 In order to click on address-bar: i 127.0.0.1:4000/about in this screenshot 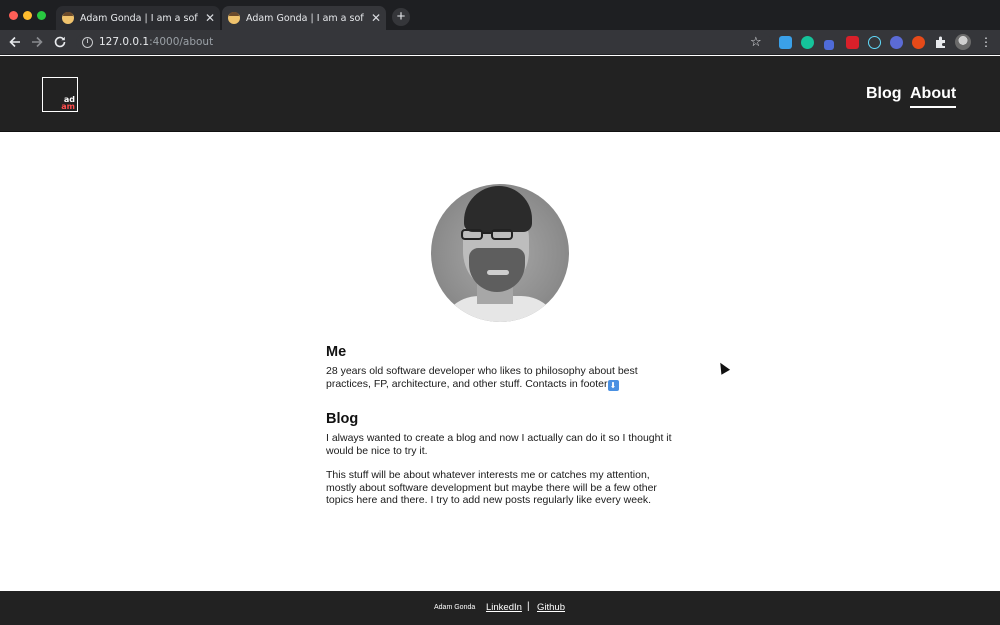, I will do `click(424, 42)`.